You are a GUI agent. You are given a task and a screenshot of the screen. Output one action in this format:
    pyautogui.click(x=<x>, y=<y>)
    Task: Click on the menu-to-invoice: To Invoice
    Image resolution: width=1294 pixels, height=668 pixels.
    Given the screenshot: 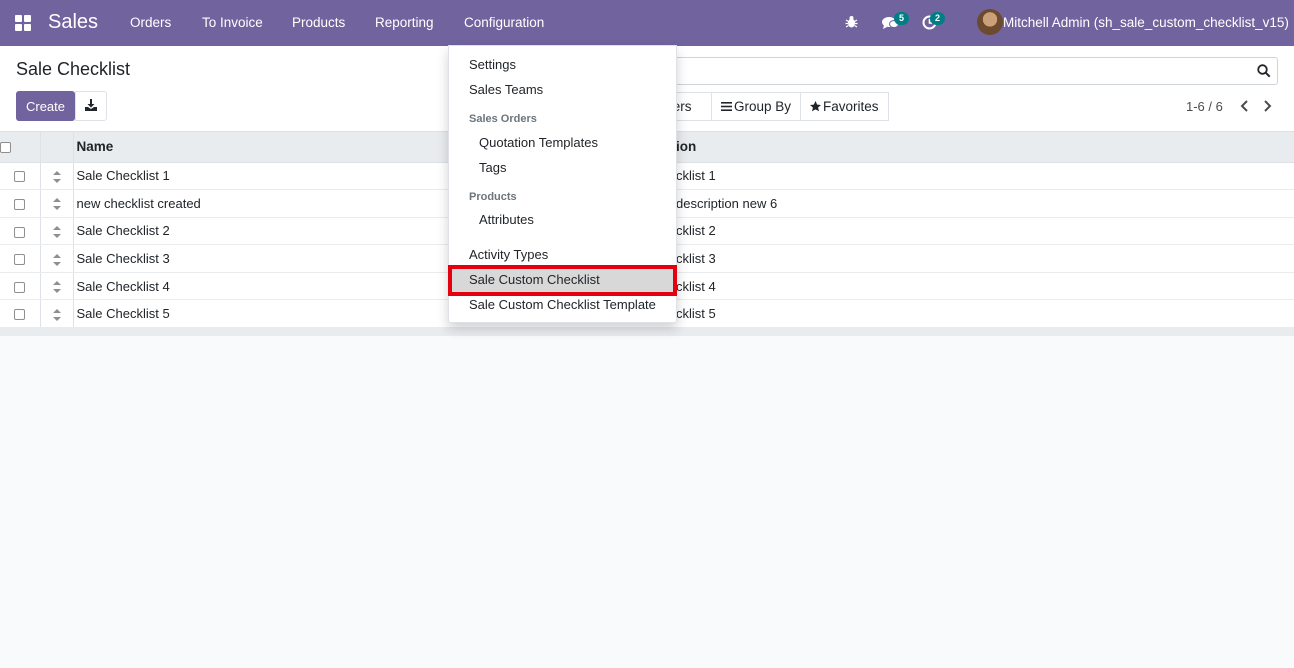 What is the action you would take?
    pyautogui.click(x=232, y=22)
    